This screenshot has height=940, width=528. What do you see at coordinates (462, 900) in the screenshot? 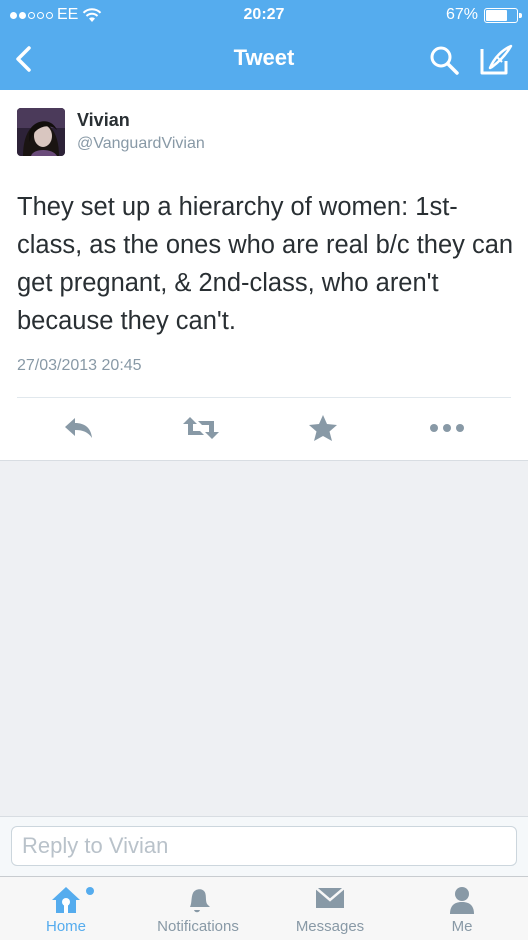
I see `person-icon` at bounding box center [462, 900].